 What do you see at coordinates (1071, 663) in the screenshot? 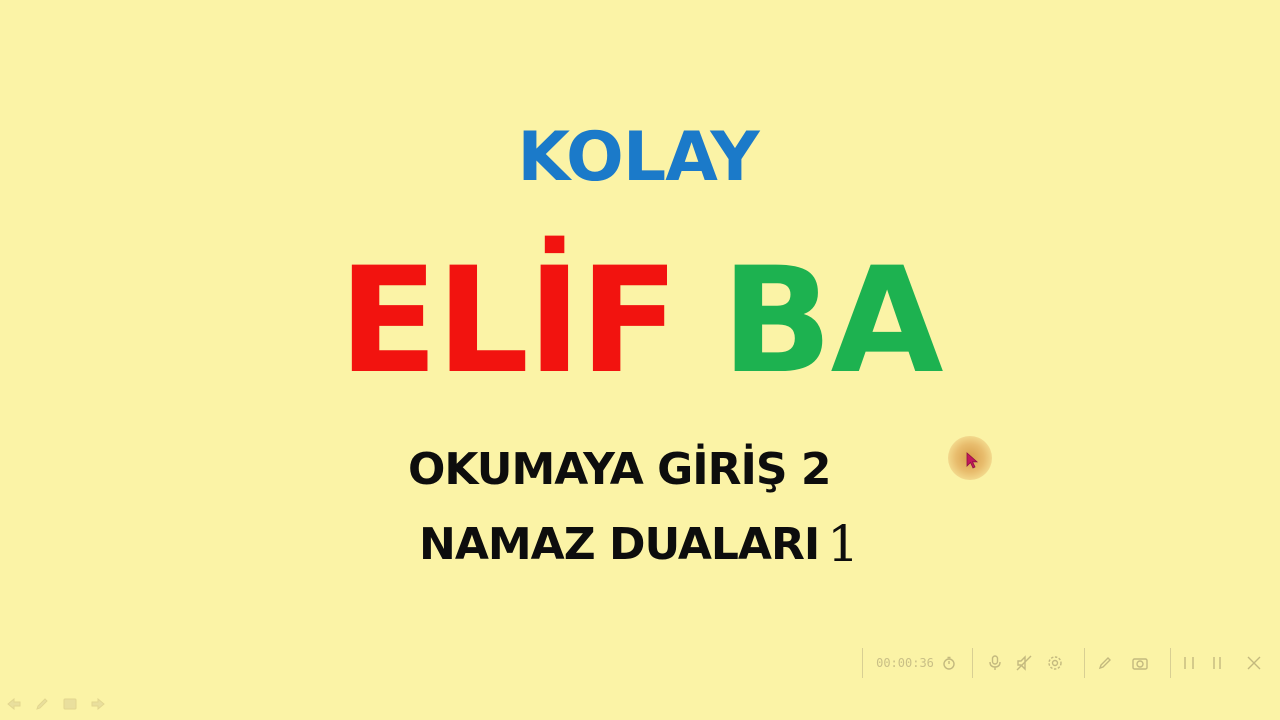
I see `recording-toolbar: 00:00:36` at bounding box center [1071, 663].